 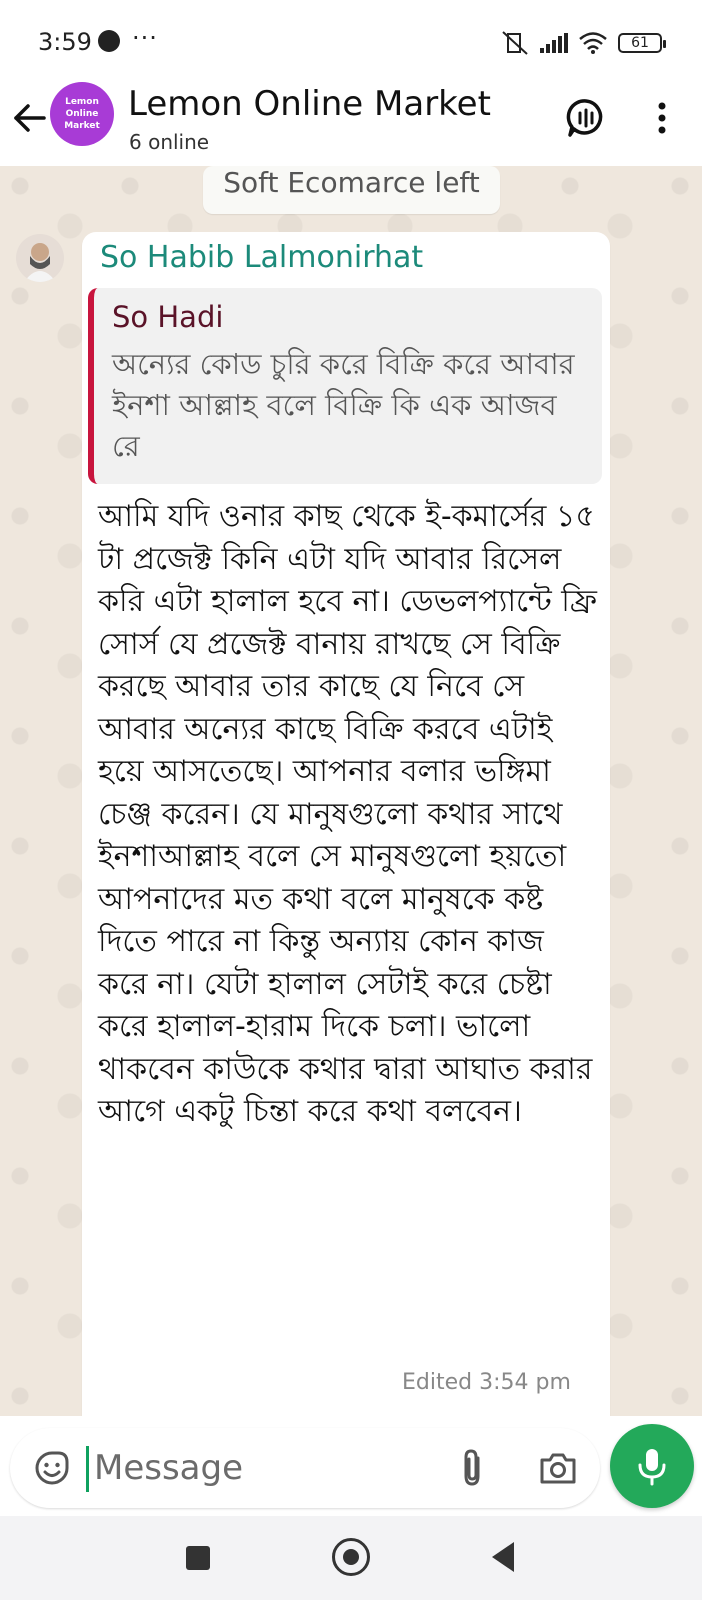 What do you see at coordinates (82, 126) in the screenshot?
I see `avatar-line: Market` at bounding box center [82, 126].